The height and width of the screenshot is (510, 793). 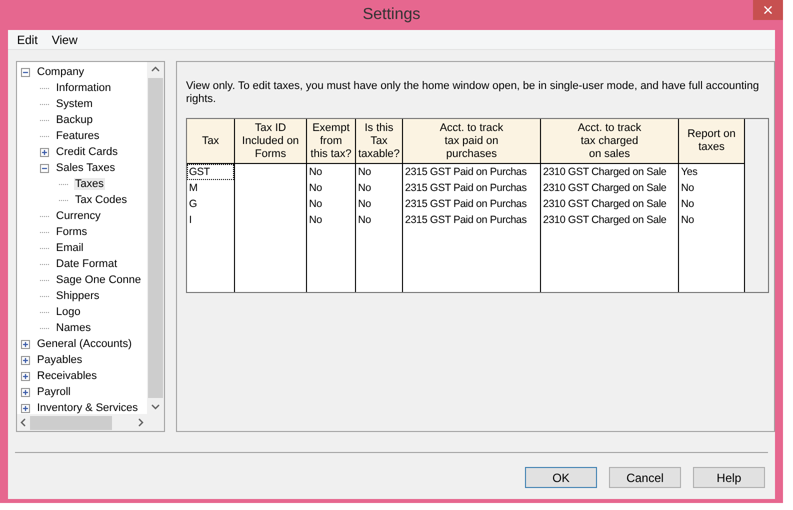 I want to click on table-cell: GST, so click(x=210, y=172).